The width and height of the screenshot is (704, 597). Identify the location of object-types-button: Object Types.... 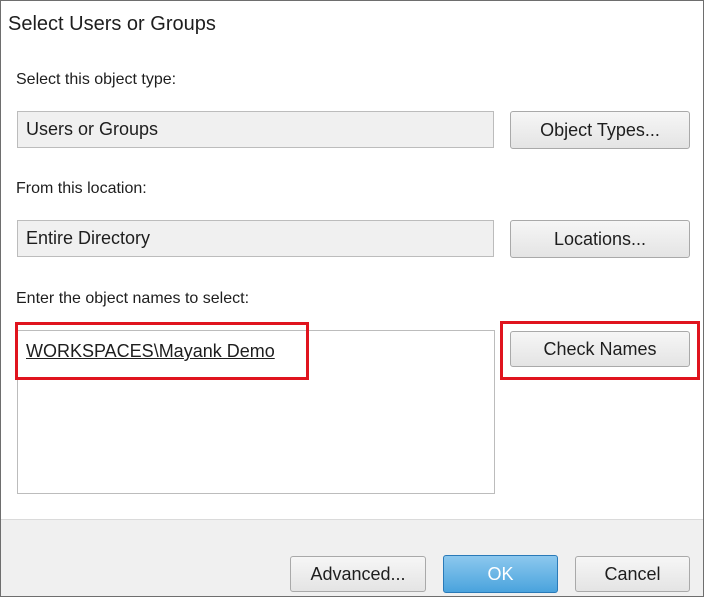
(600, 130).